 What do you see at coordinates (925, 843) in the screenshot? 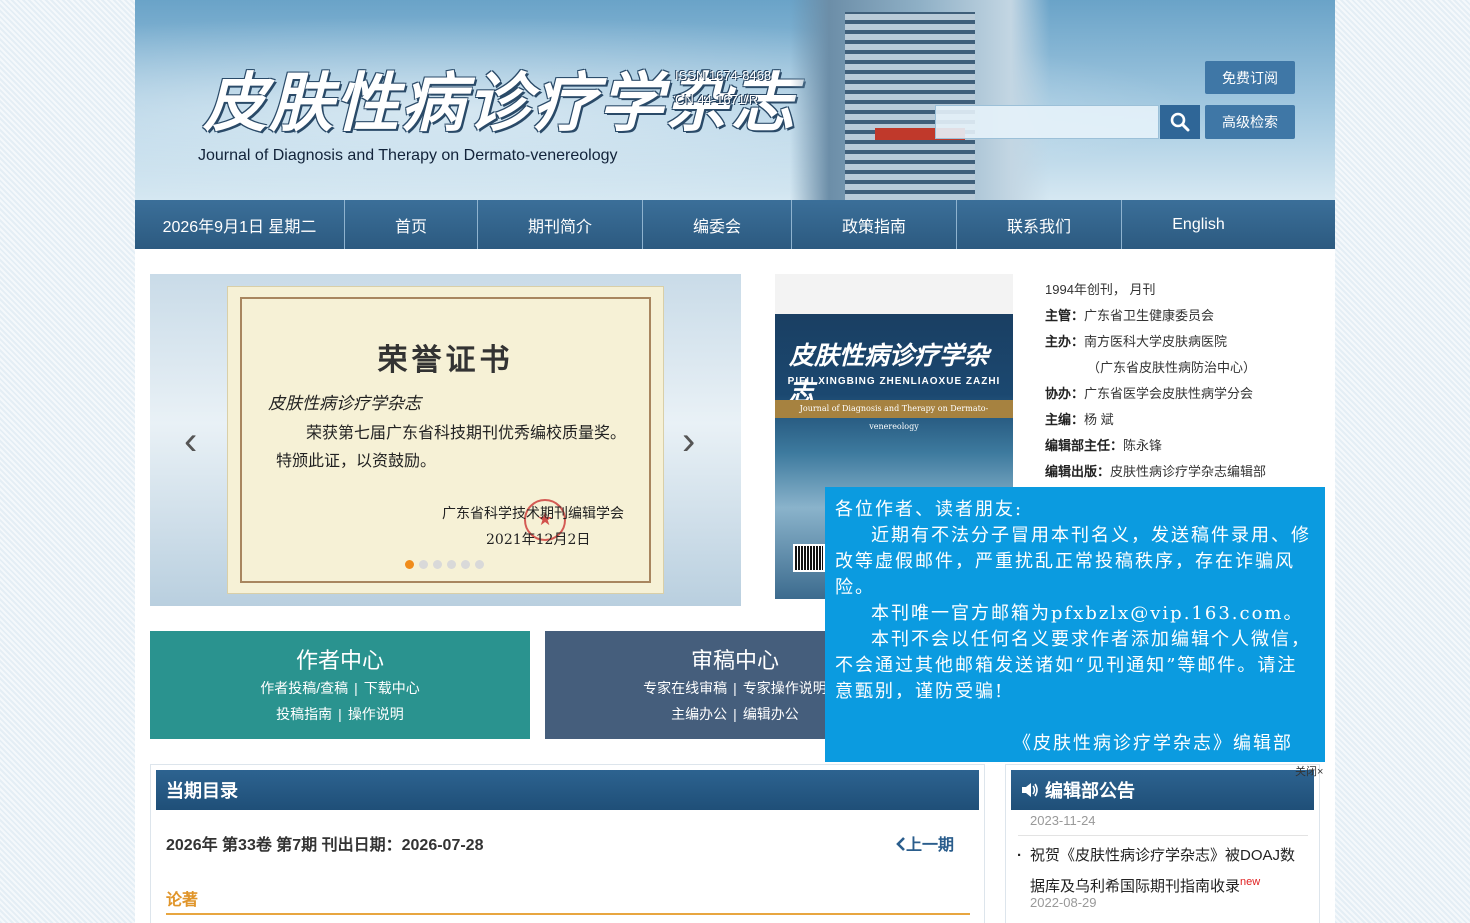
I see `prev-issue-link: 上一期` at bounding box center [925, 843].